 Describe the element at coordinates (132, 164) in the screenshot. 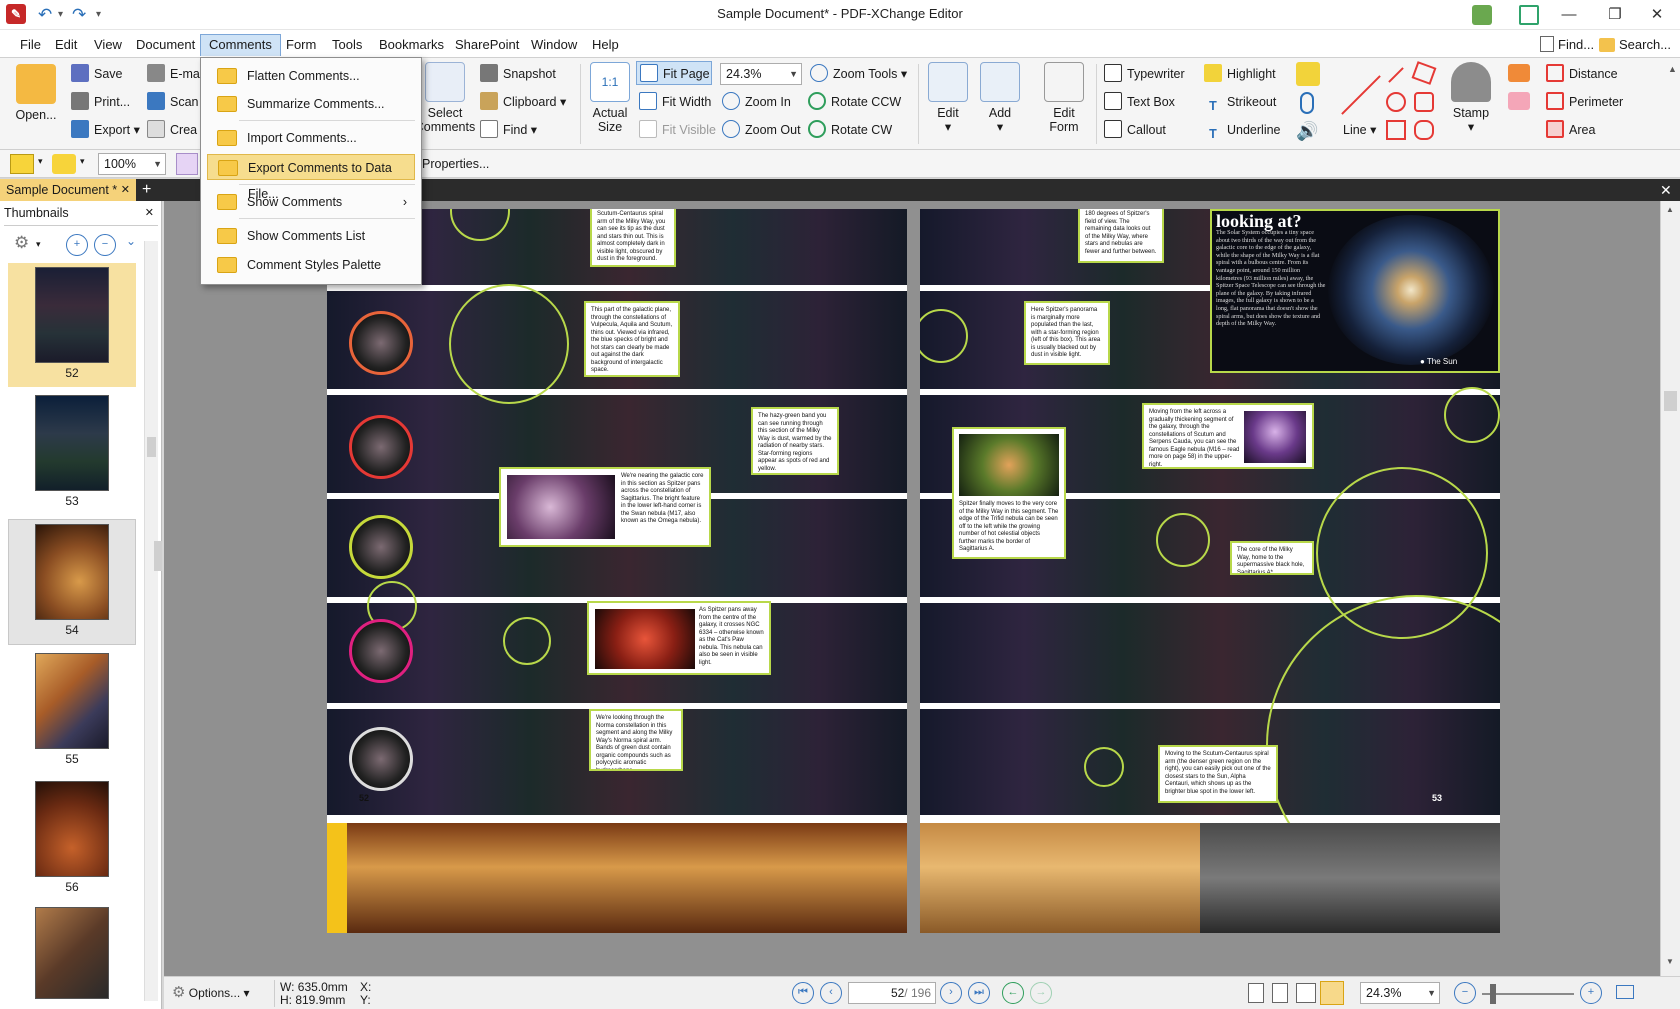

I see `opacity-combo: 100% ▼` at that location.